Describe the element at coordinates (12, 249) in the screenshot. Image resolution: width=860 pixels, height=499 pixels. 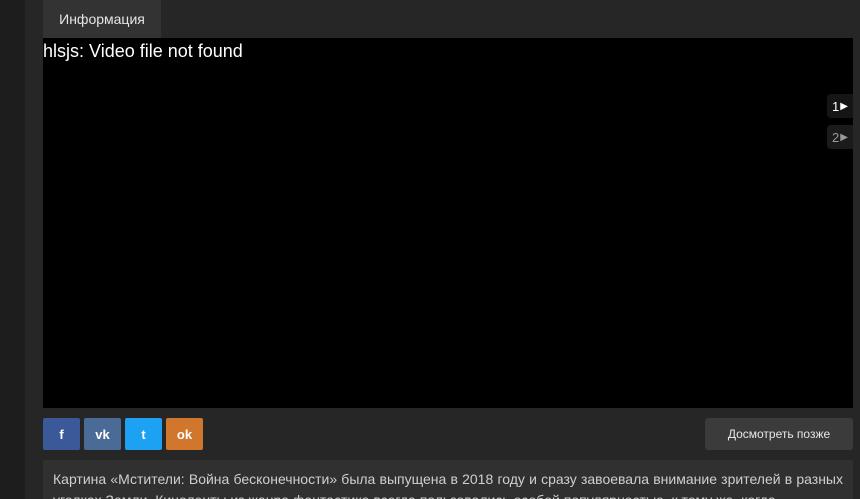
I see `left-sidebar-strip` at that location.